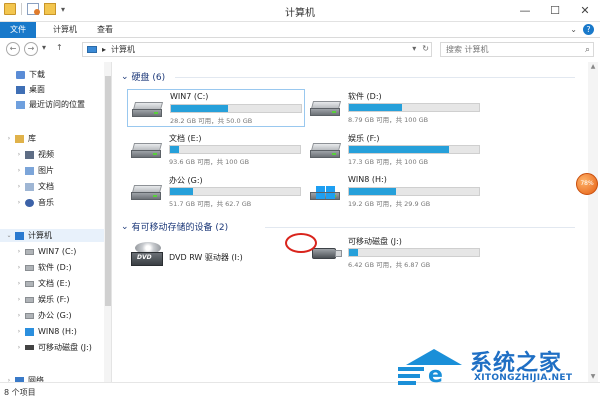  I want to click on search-icon: ⌕, so click(587, 50).